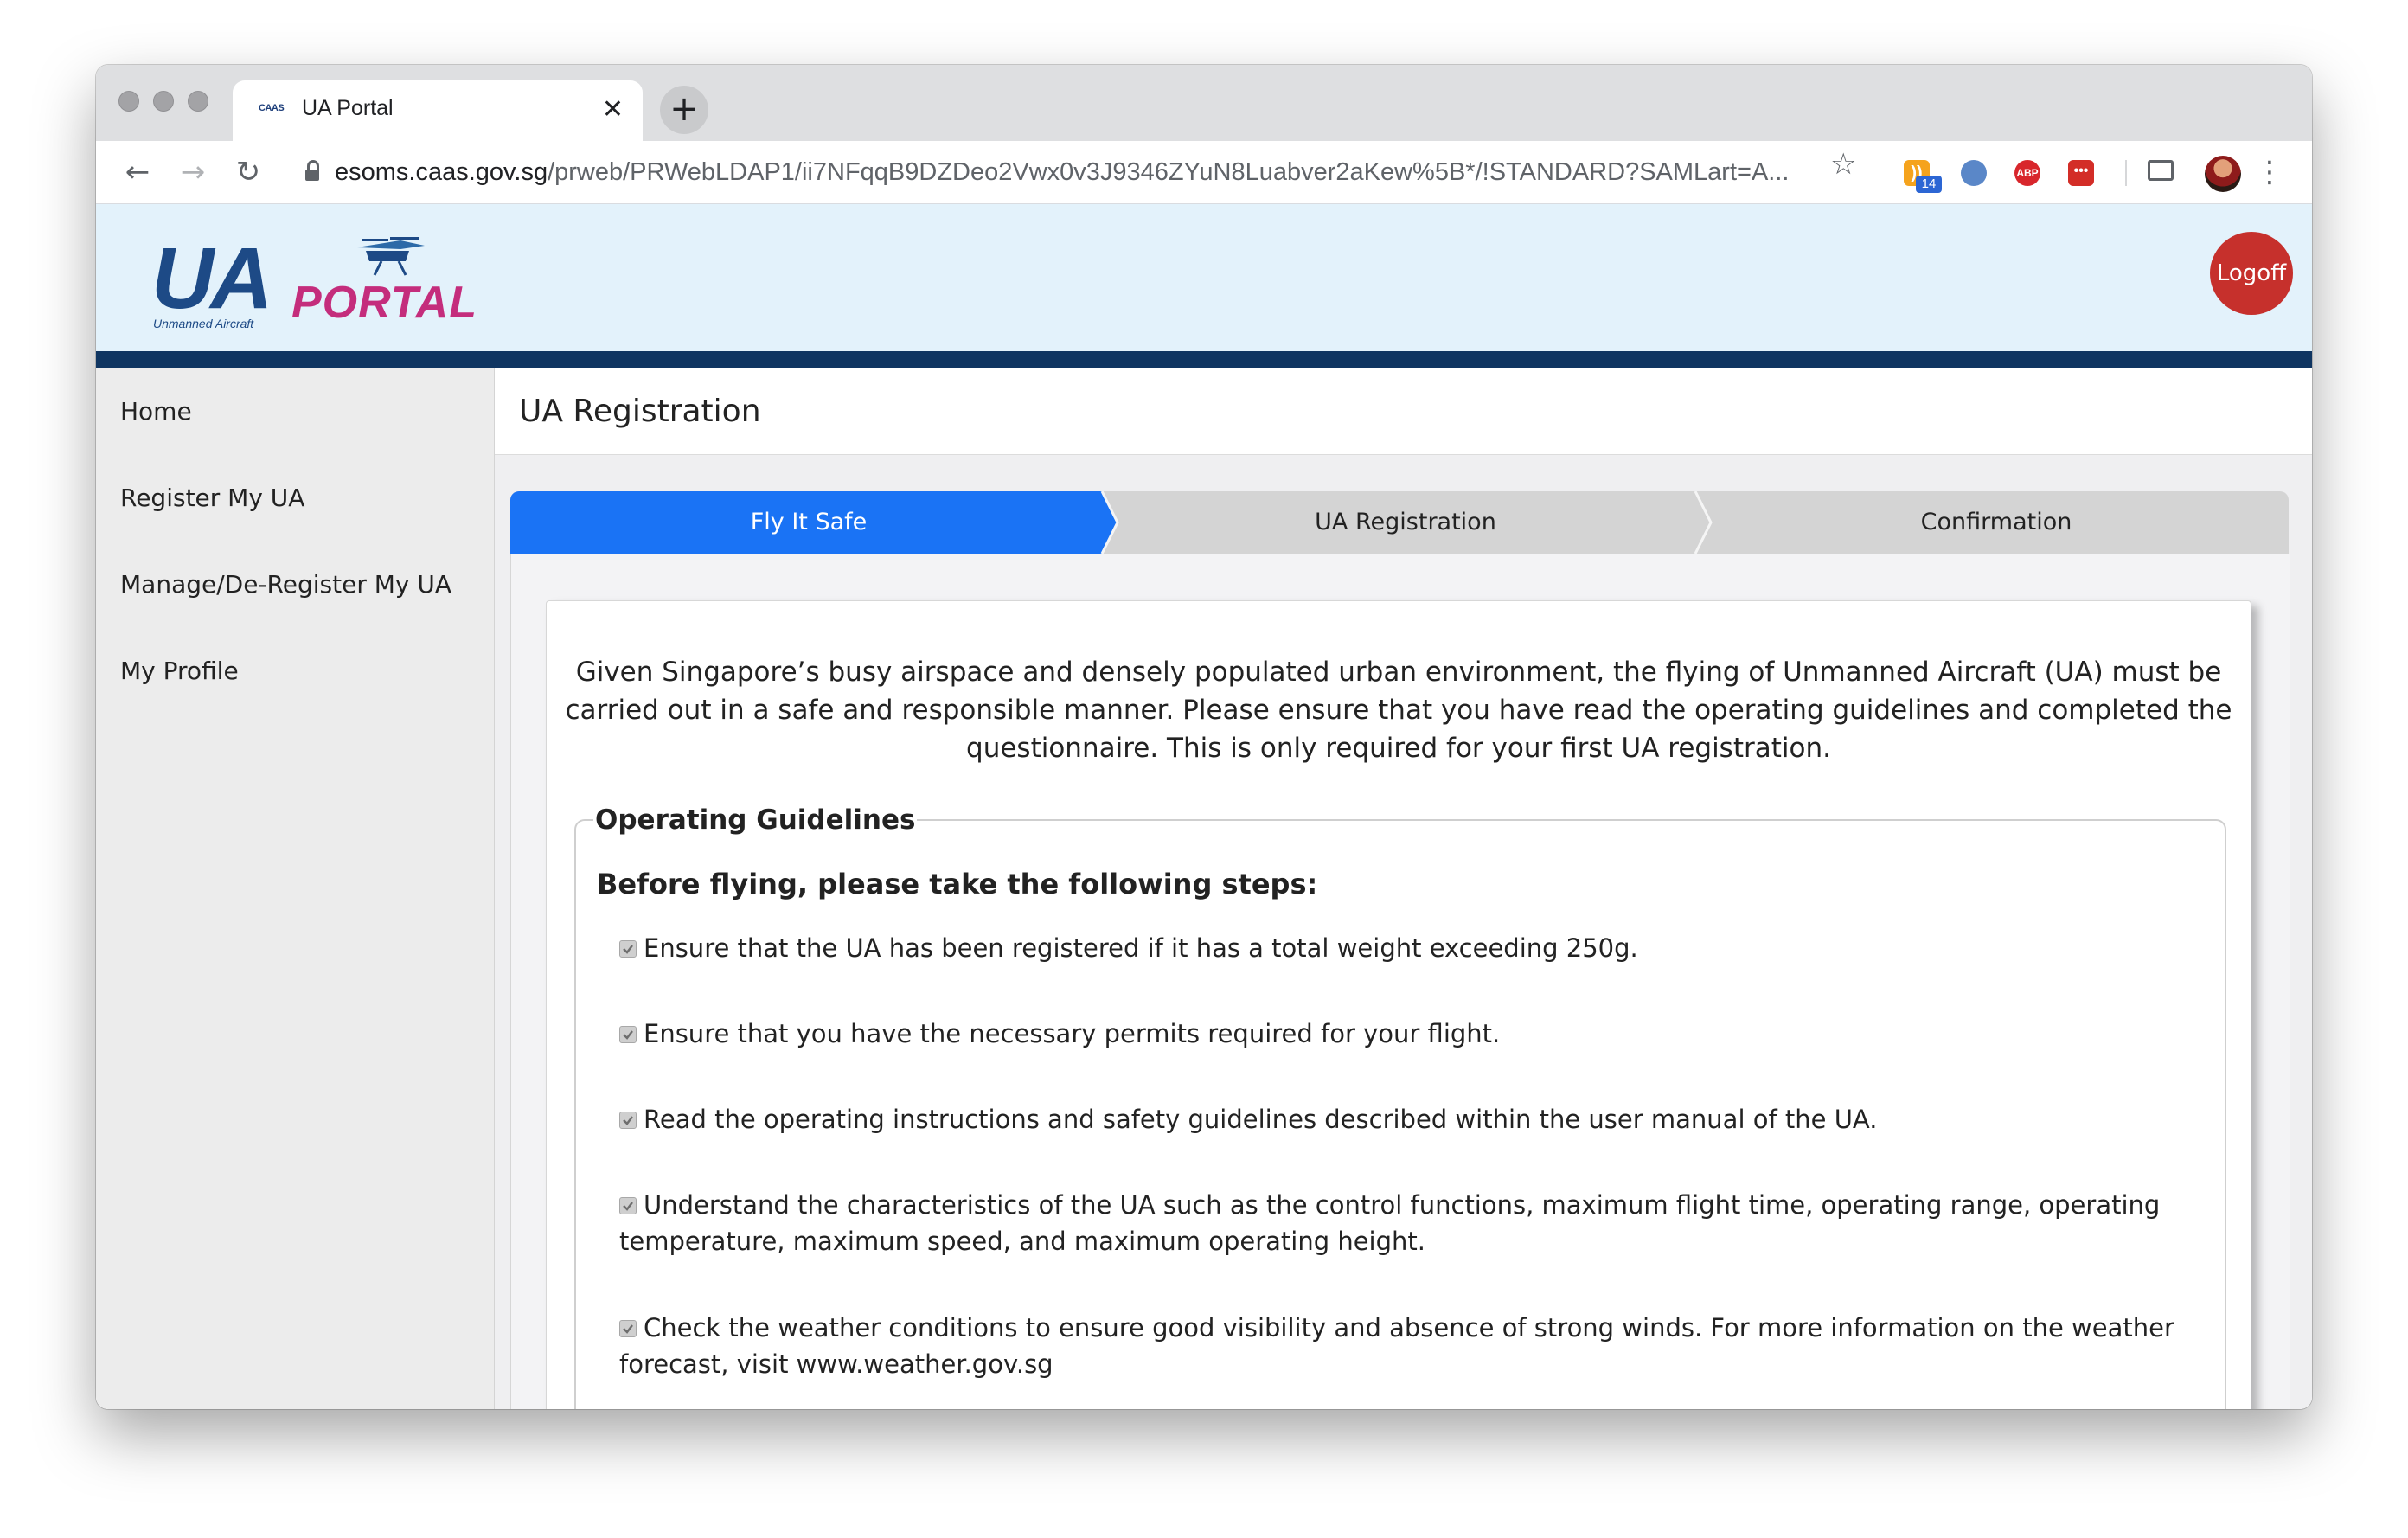 The width and height of the screenshot is (2408, 1538). I want to click on url-host: esoms.caas.gov.sg, so click(441, 172).